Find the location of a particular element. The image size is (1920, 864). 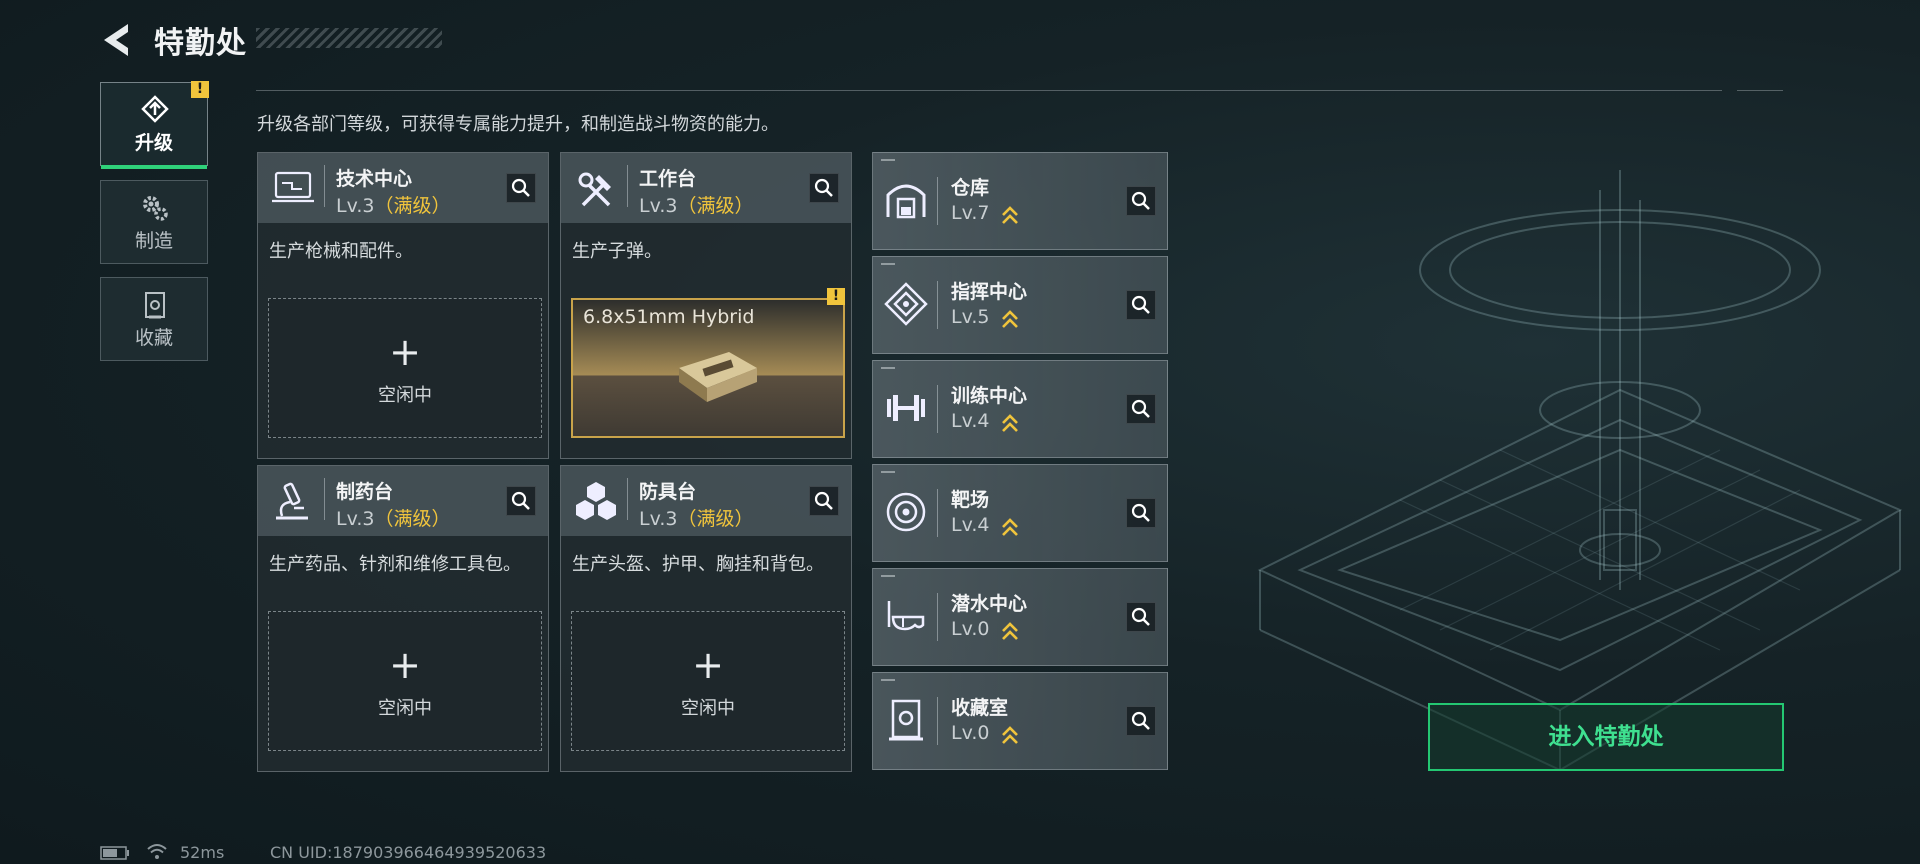

facility-level: Lv.4 is located at coordinates (970, 525).